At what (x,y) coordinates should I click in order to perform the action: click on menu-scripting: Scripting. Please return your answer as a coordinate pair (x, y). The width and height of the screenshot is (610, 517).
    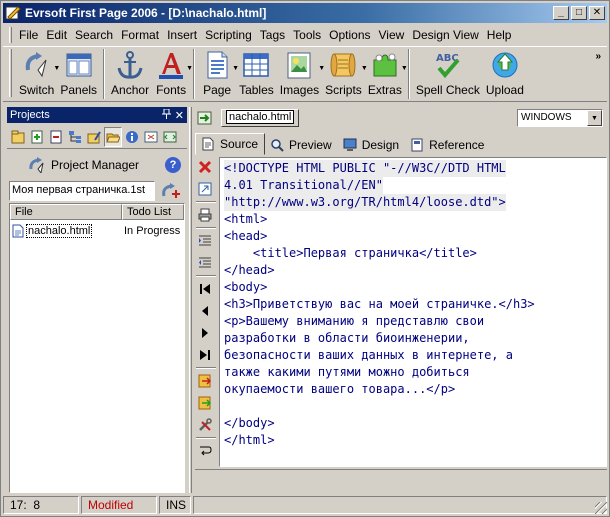
    Looking at the image, I should click on (228, 35).